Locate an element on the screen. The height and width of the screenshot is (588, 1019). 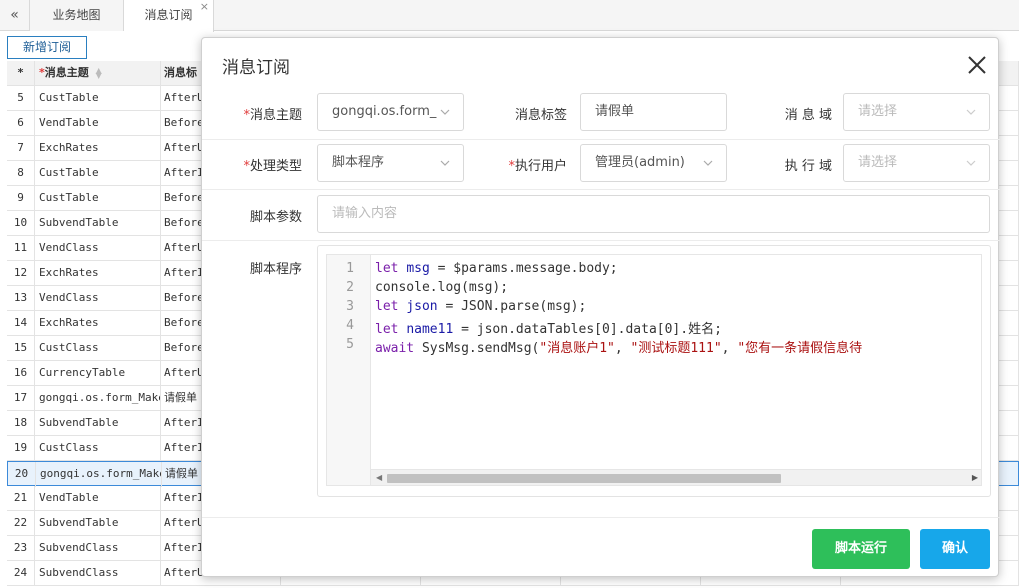
scroll-left-icon: ◀ is located at coordinates (379, 477).